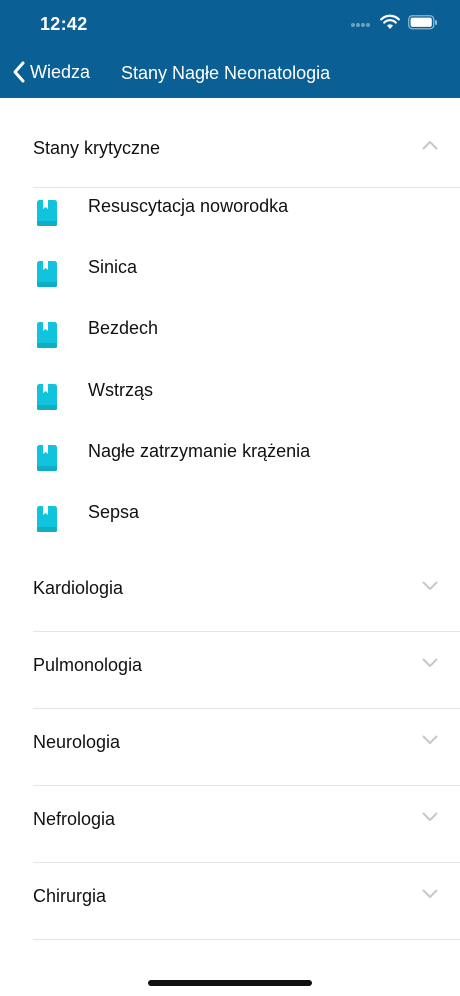 Image resolution: width=460 pixels, height=996 pixels. I want to click on category-title: Nefrologia, so click(74, 819).